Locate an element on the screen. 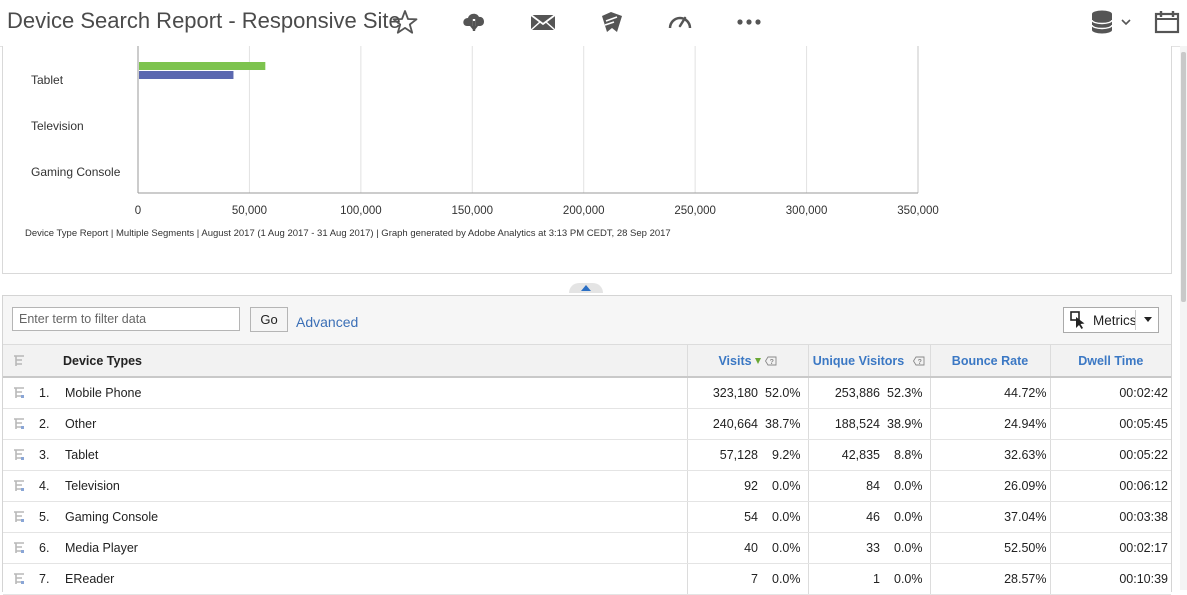  filter-input is located at coordinates (126, 319).